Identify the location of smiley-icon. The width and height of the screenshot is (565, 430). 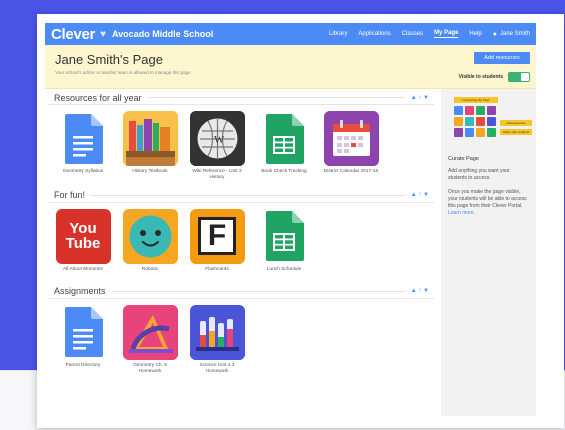
(150, 236).